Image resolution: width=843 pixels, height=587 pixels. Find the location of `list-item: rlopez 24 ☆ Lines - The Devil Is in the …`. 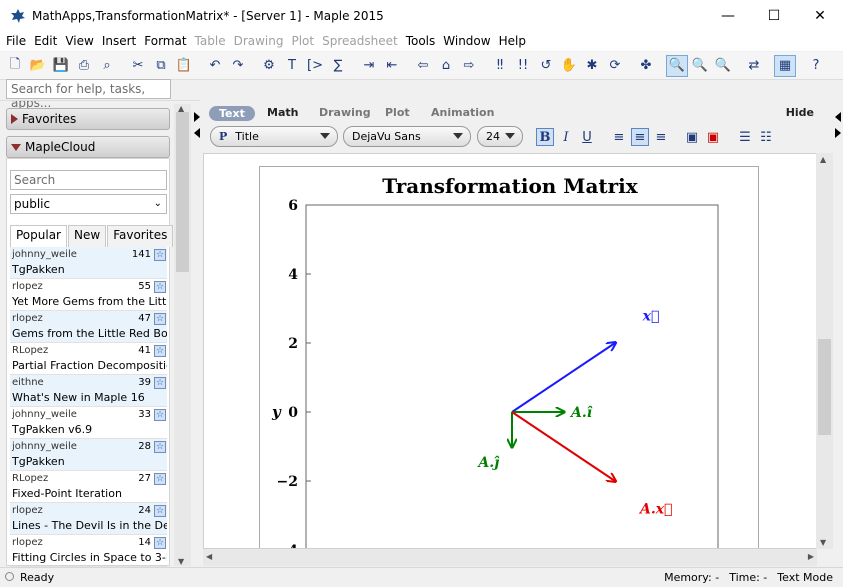

list-item: rlopez 24 ☆ Lines - The Devil Is in the … is located at coordinates (88, 519).